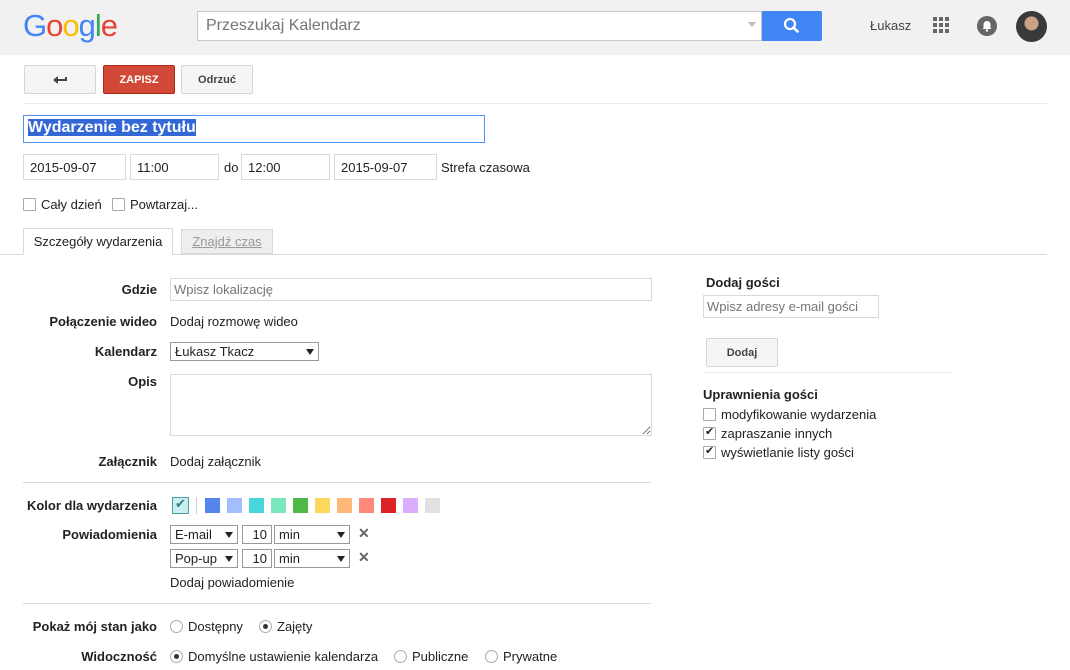 This screenshot has width=1070, height=670. Describe the element at coordinates (295, 626) in the screenshot. I see `status-busy-label: Zajęty` at that location.